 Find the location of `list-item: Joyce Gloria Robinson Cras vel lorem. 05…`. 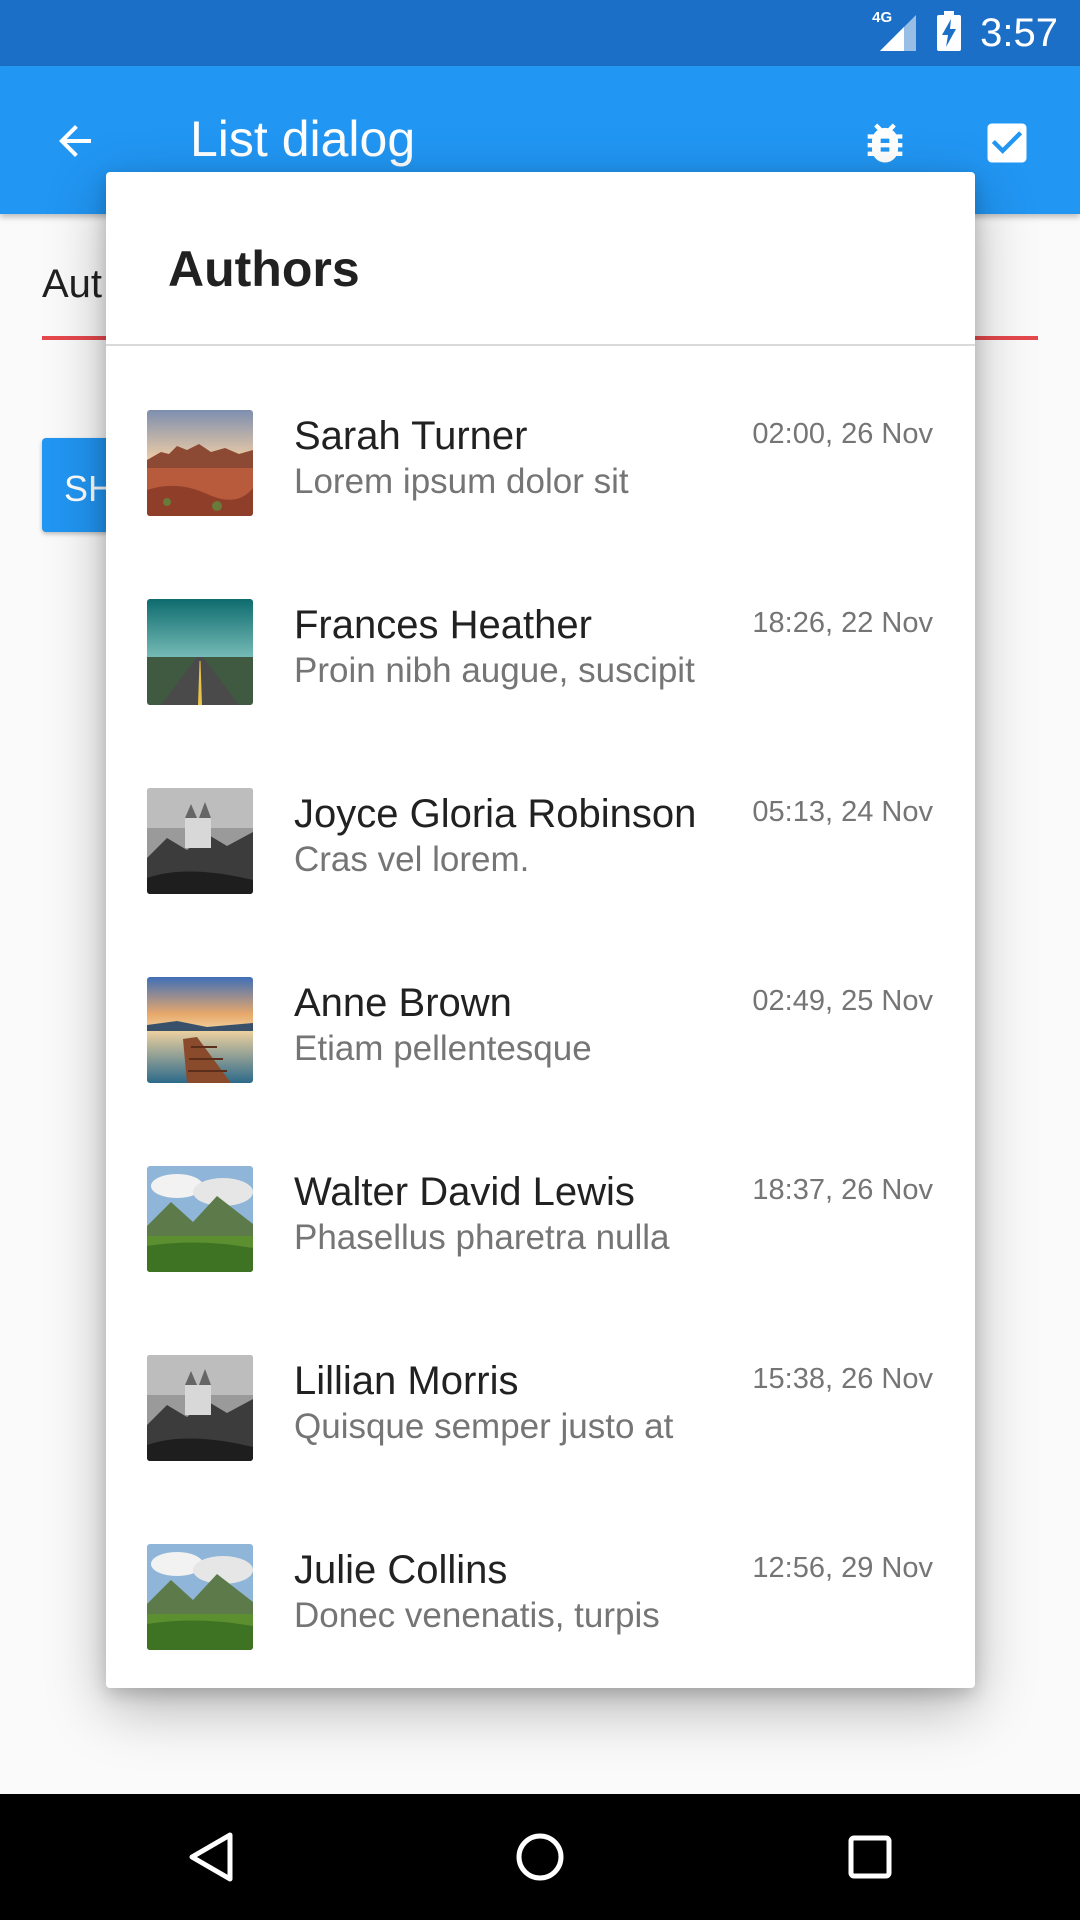

list-item: Joyce Gloria Robinson Cras vel lorem. 05… is located at coordinates (540, 818).